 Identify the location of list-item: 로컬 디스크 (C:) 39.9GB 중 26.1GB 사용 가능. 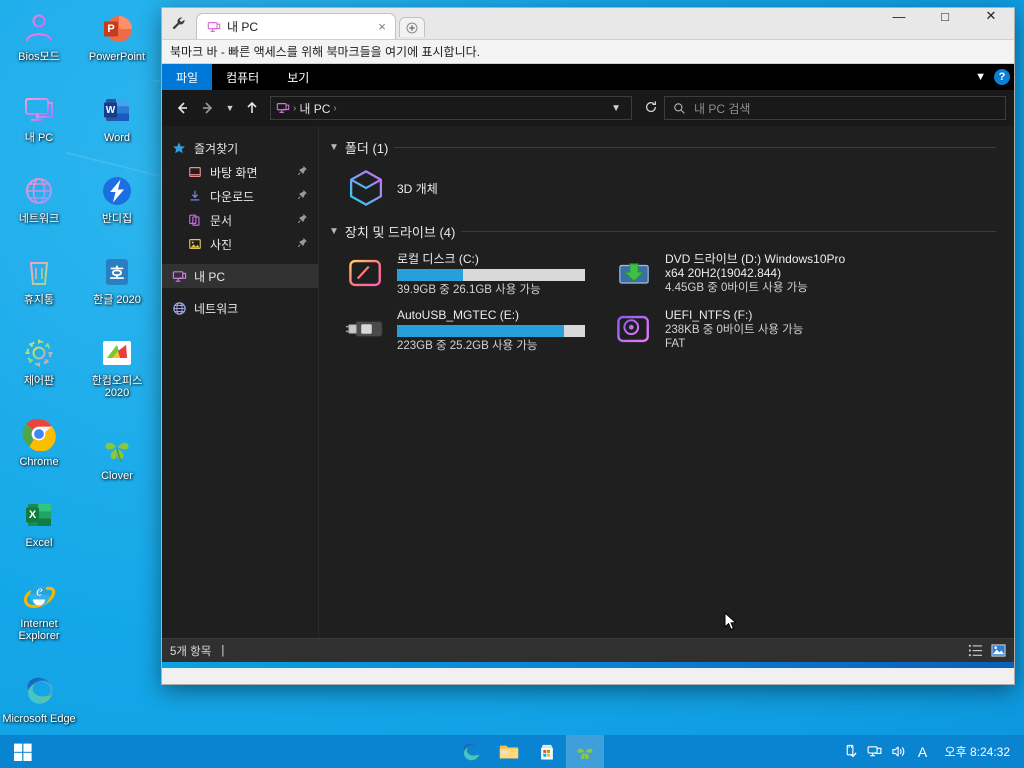
(463, 274).